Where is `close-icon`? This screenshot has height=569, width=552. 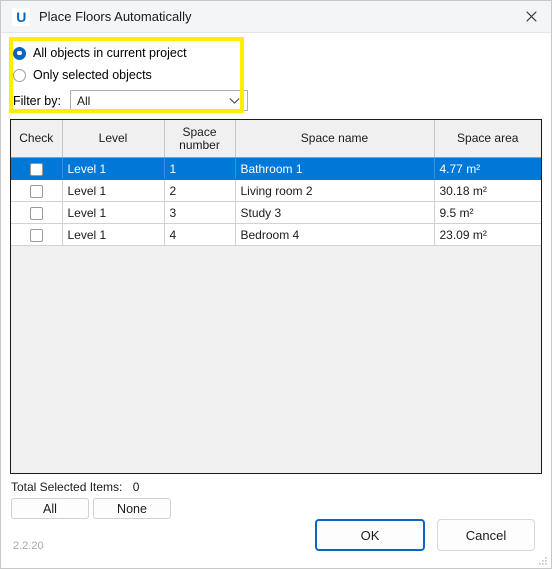 close-icon is located at coordinates (531, 16).